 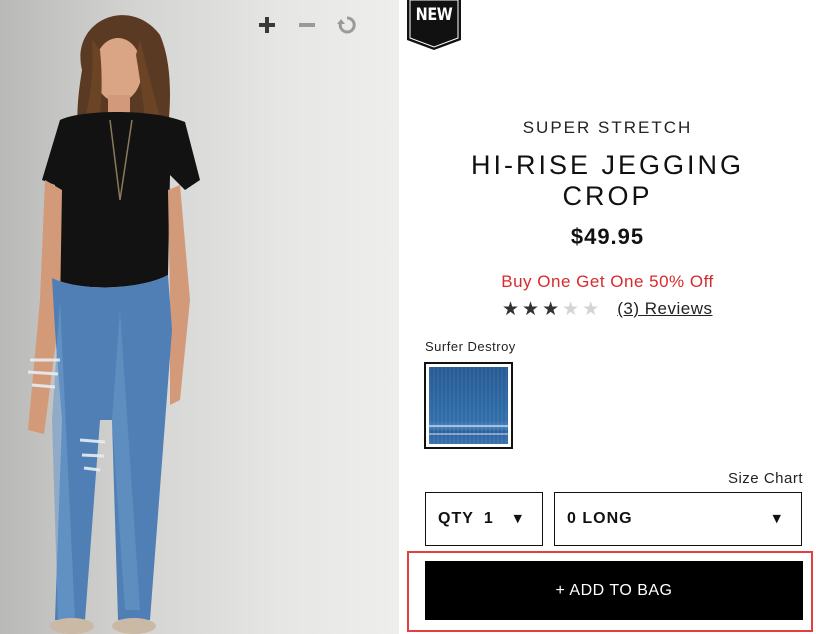 I want to click on product-subtitle: SUPER STRETCH, so click(x=607, y=127).